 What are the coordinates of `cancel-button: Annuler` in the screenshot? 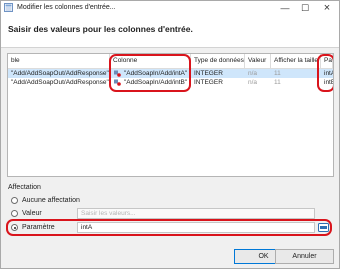 It's located at (304, 256).